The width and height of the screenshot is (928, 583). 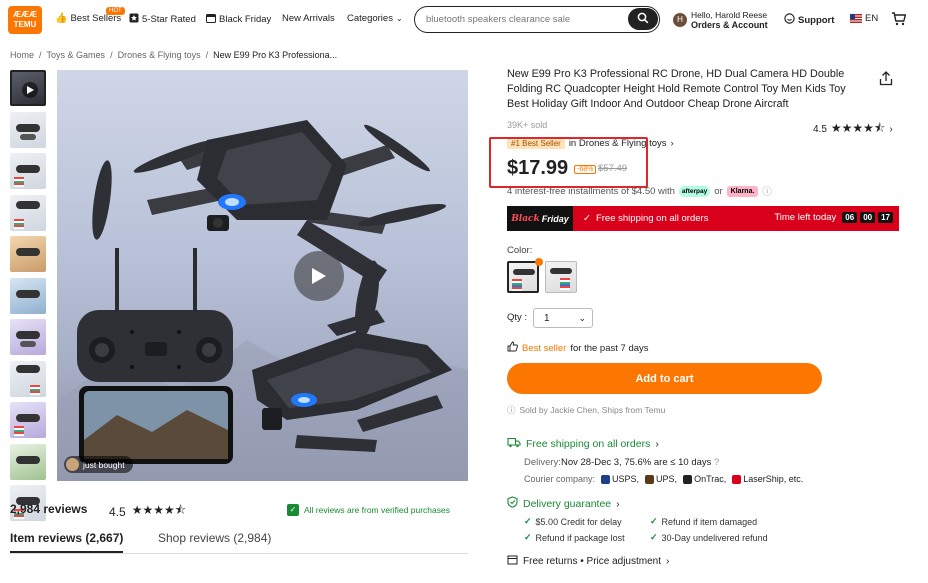 I want to click on guarantee-item: ✓ 30-Day undelivered refund, so click(x=709, y=537).